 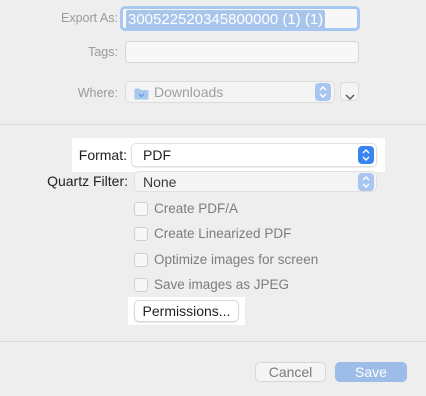 What do you see at coordinates (141, 233) in the screenshot?
I see `create-linearized-checkbox` at bounding box center [141, 233].